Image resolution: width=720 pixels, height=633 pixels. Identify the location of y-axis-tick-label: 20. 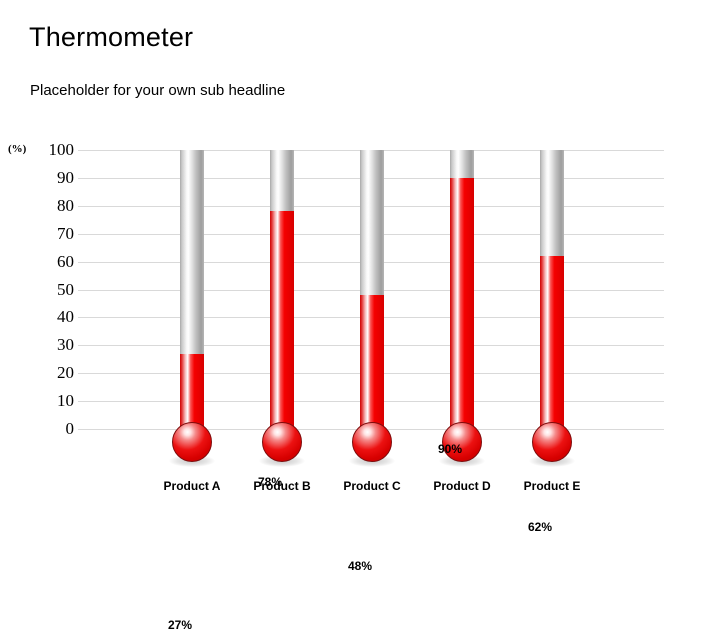
(65, 373).